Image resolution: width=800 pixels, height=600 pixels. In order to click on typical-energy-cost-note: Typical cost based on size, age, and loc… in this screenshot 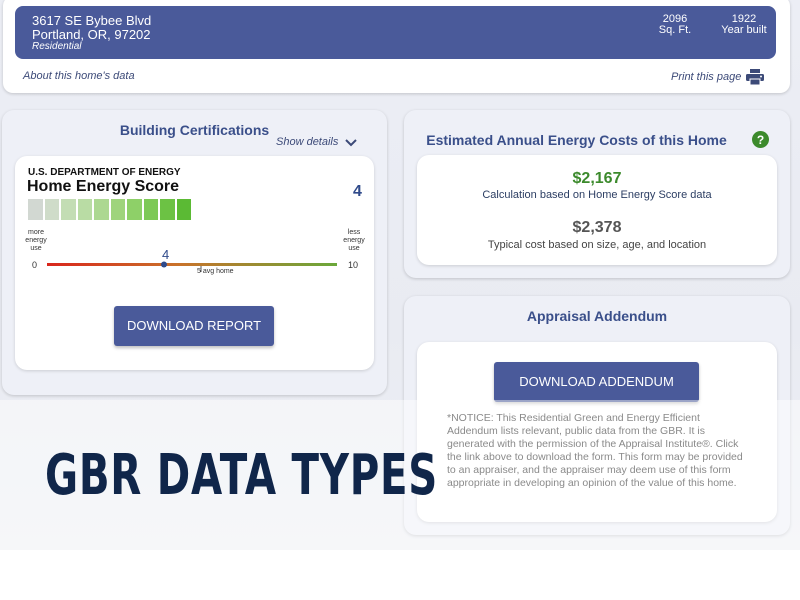, I will do `click(597, 245)`.